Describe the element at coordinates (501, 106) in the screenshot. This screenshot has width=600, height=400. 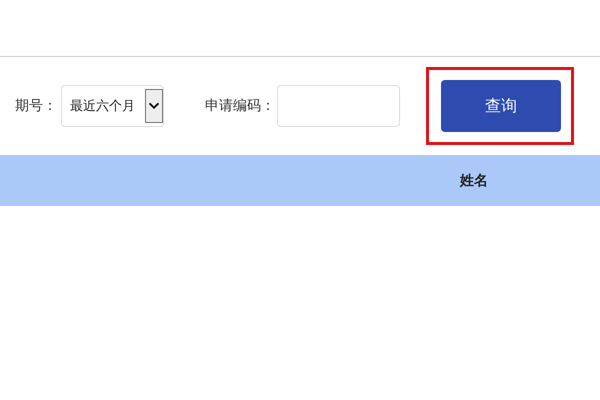
I see `search-button: 查询` at that location.